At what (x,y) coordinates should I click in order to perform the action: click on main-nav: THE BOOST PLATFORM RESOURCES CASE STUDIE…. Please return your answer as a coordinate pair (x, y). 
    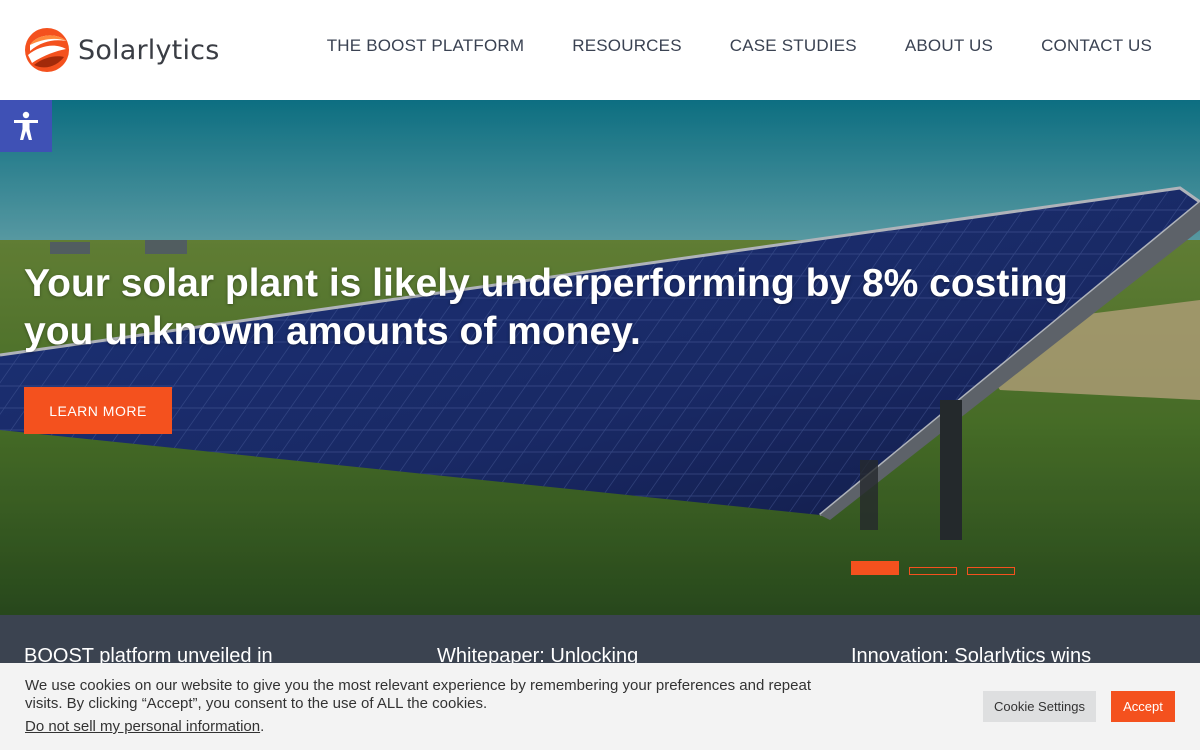
    Looking at the image, I should click on (739, 46).